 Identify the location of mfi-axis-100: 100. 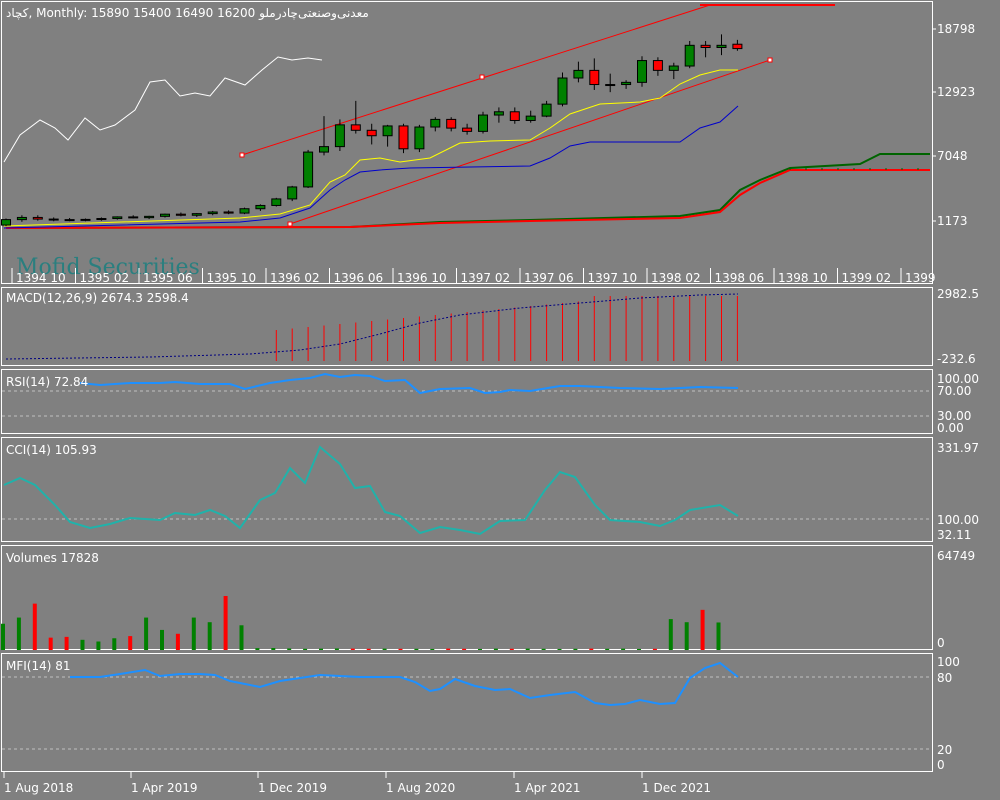
(948, 662).